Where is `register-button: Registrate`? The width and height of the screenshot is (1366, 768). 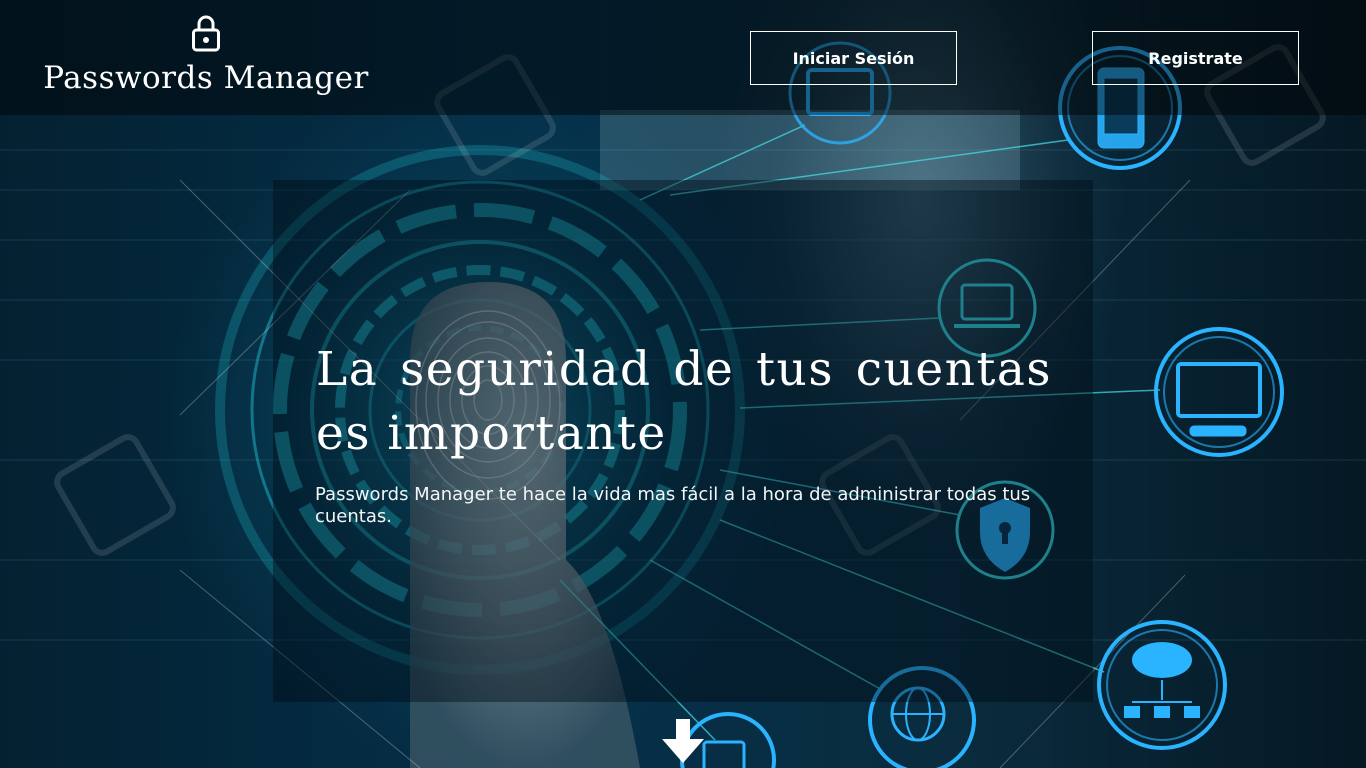
register-button: Registrate is located at coordinates (1195, 58).